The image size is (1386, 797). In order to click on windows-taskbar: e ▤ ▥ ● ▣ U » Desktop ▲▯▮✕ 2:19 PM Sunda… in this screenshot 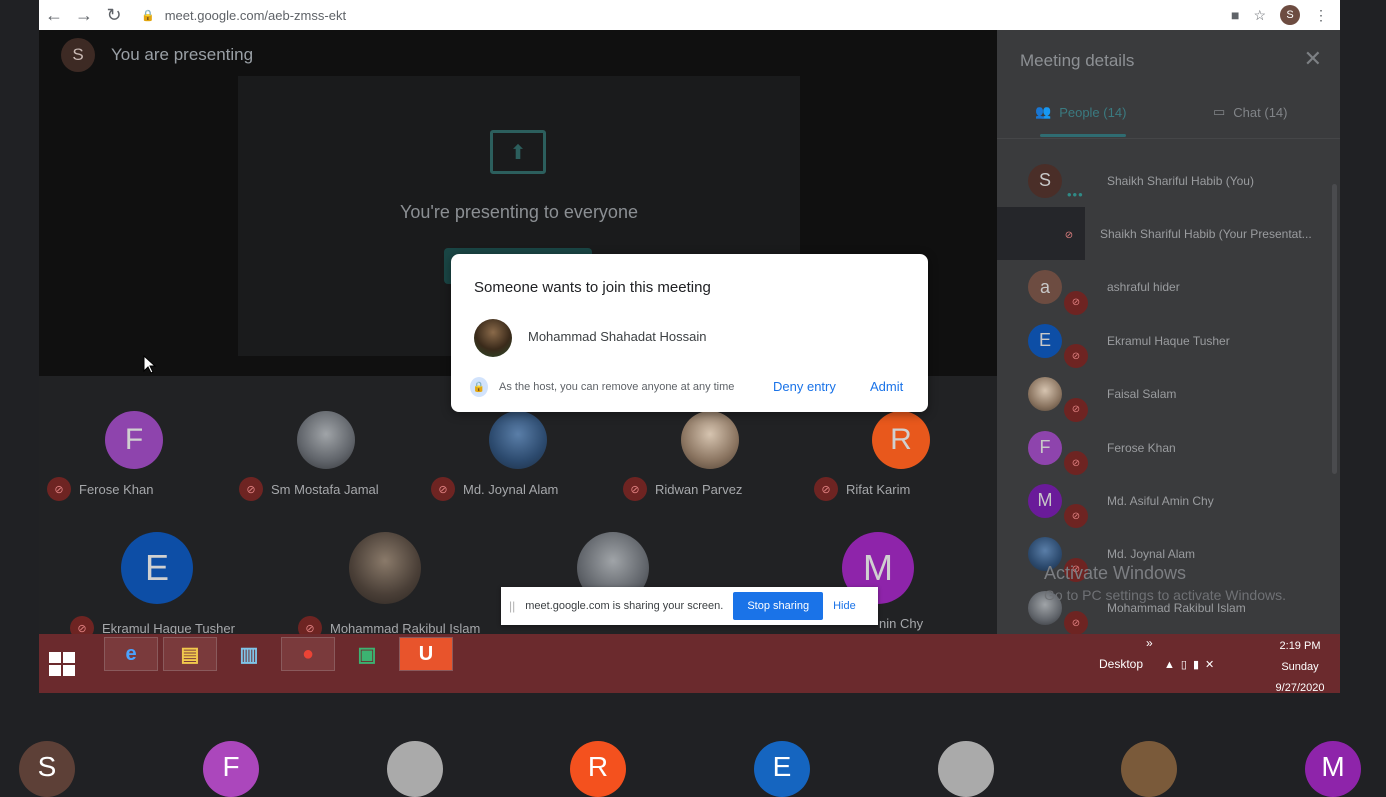, I will do `click(689, 664)`.